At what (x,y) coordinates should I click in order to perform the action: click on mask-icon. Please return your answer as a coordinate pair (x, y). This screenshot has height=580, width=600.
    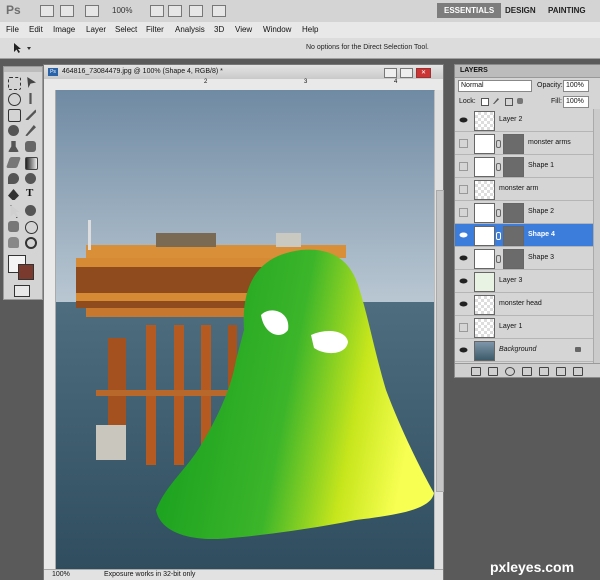
    Looking at the image, I should click on (510, 371).